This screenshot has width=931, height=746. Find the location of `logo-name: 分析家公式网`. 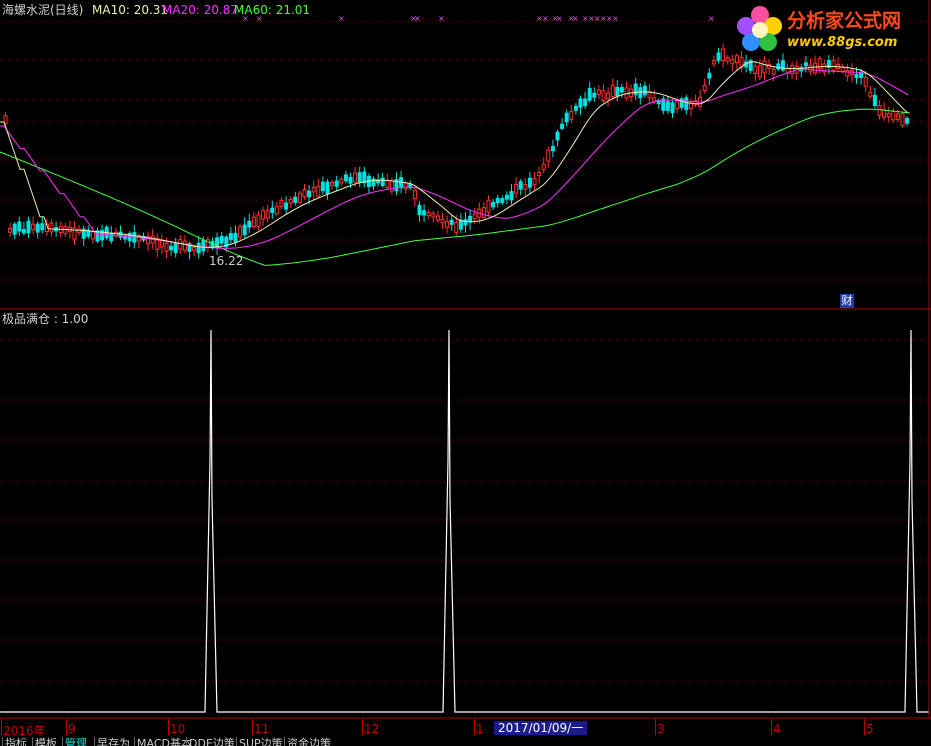

logo-name: 分析家公式网 is located at coordinates (844, 21).